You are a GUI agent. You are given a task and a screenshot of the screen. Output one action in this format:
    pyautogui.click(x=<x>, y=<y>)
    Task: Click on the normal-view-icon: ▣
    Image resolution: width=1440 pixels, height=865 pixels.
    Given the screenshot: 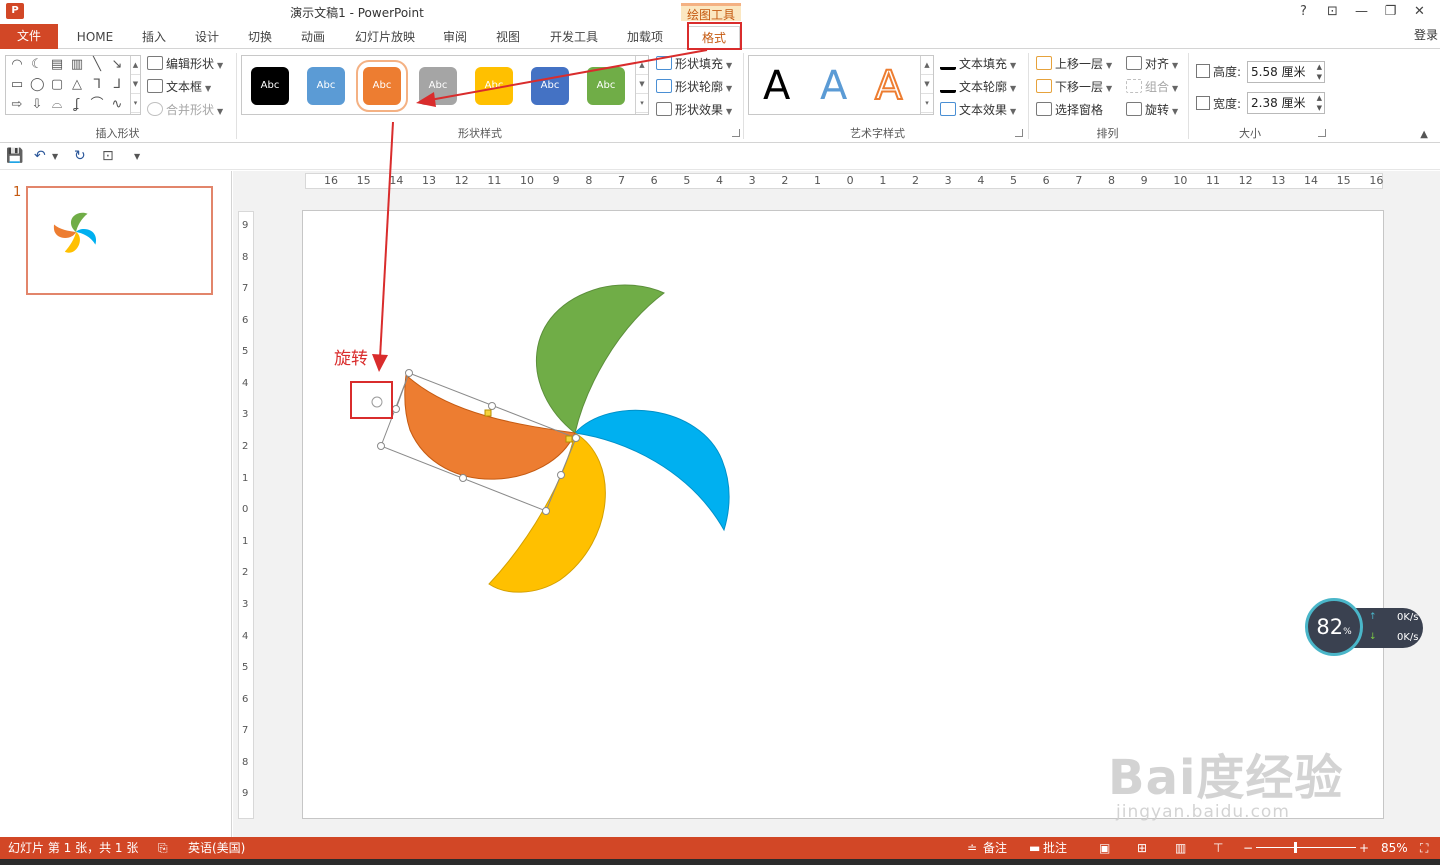 What is the action you would take?
    pyautogui.click(x=1104, y=848)
    